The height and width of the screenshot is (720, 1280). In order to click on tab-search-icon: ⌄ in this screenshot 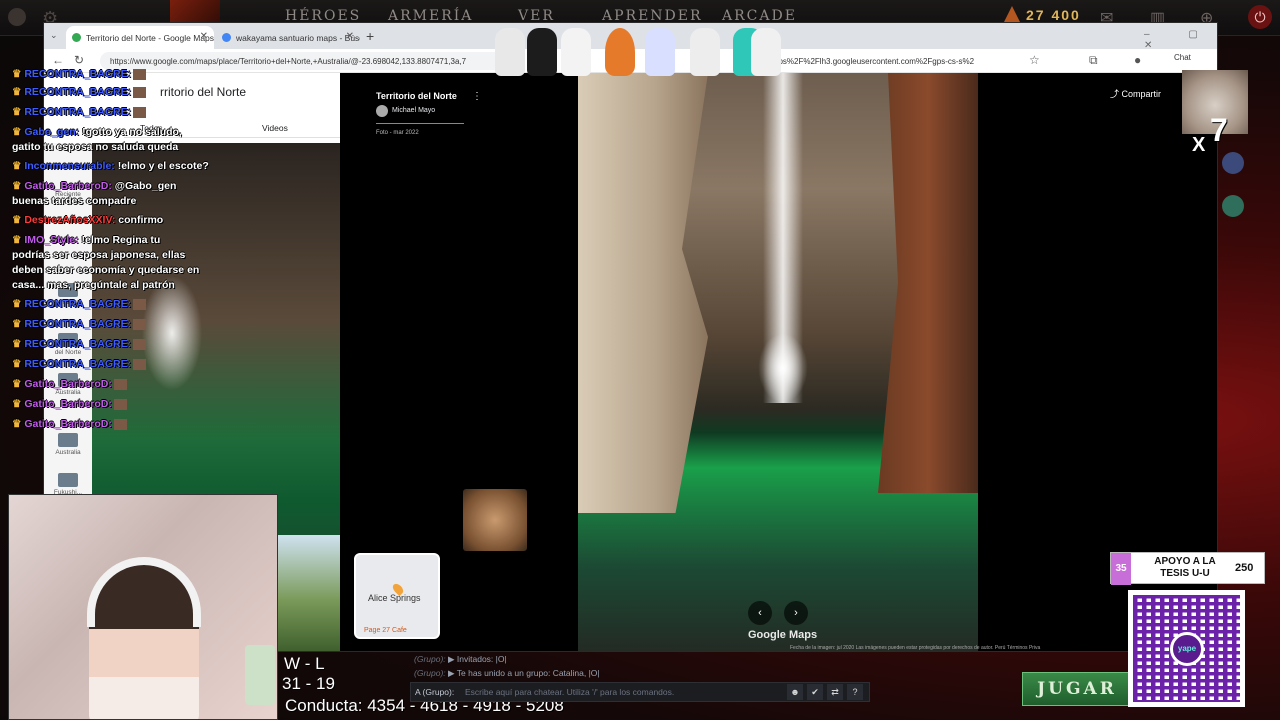, I will do `click(54, 35)`.